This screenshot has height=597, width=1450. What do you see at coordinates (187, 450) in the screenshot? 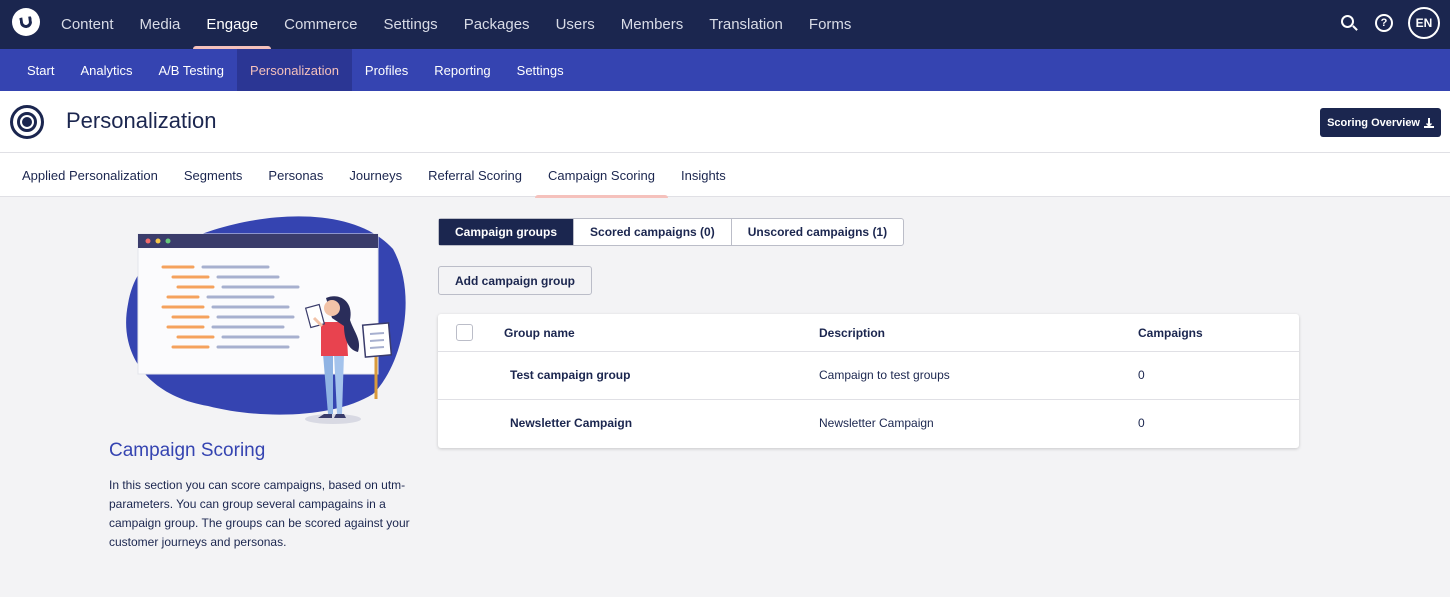
I see `section-title: Campaign Scoring` at bounding box center [187, 450].